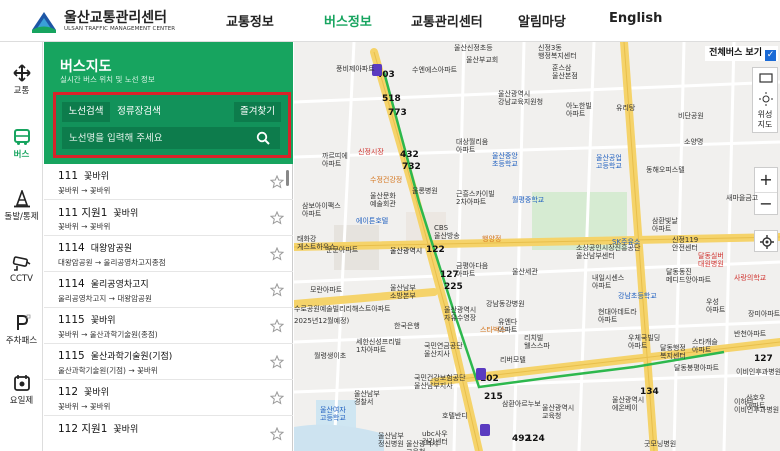 The width and height of the screenshot is (780, 451). What do you see at coordinates (21, 274) in the screenshot?
I see `sidebar-item-cctv: CCTV` at bounding box center [21, 274].